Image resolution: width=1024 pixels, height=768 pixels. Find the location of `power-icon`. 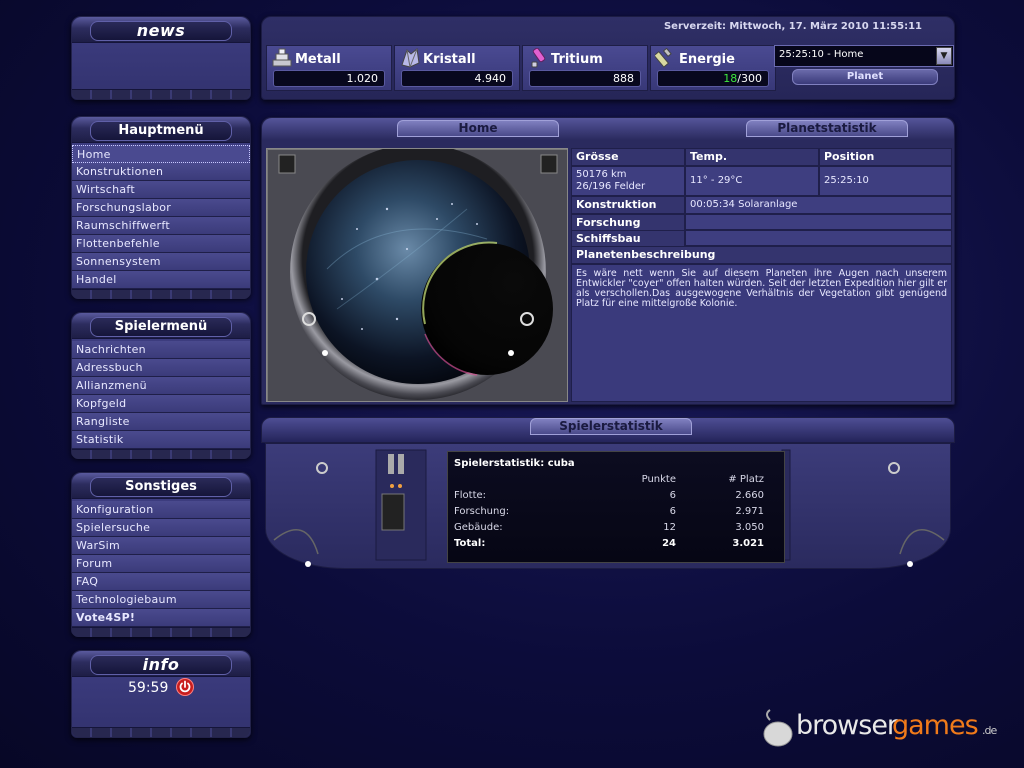

power-icon is located at coordinates (185, 687).